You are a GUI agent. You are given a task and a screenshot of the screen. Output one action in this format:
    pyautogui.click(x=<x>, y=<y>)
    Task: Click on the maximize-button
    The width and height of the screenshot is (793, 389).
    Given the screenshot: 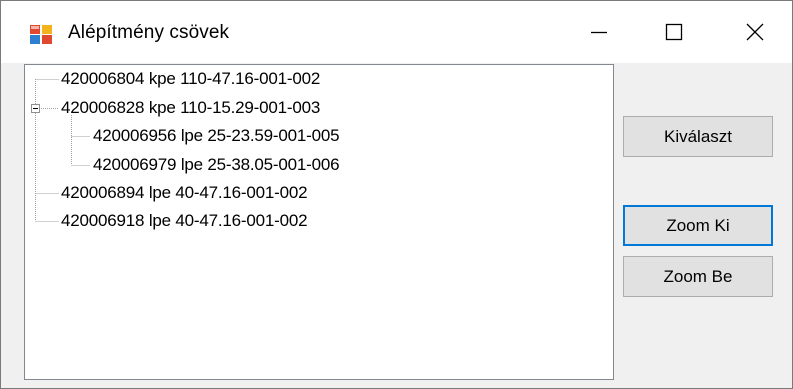 What is the action you would take?
    pyautogui.click(x=674, y=32)
    